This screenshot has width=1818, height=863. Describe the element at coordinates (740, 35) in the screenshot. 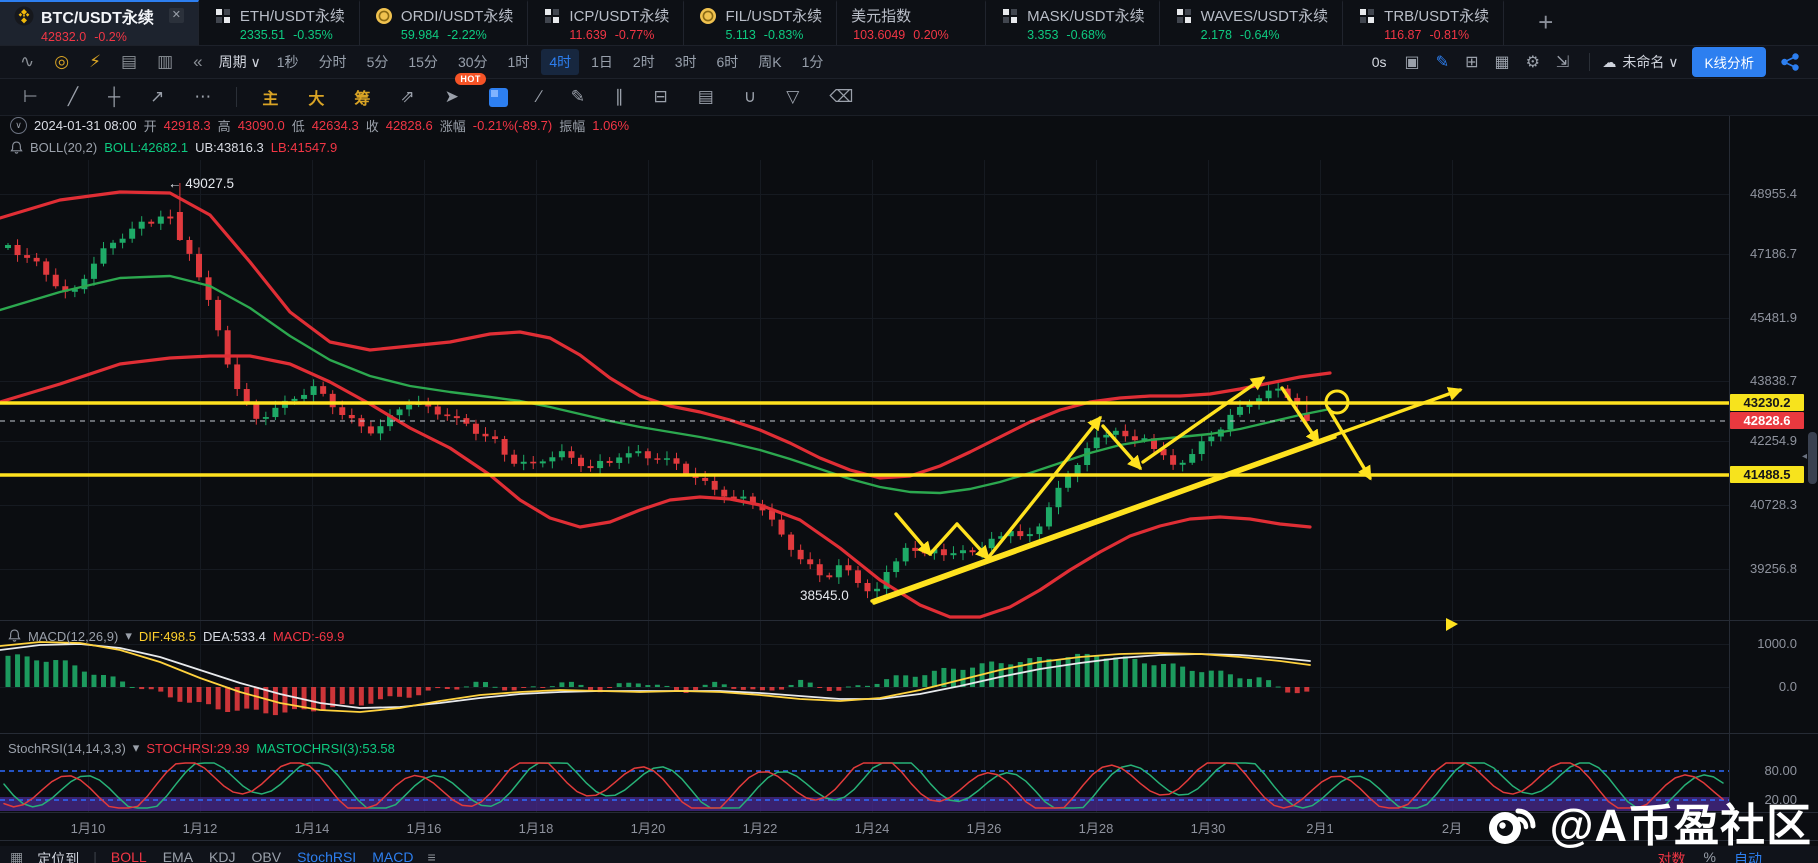

I see `tab-last-price: 5.113` at that location.